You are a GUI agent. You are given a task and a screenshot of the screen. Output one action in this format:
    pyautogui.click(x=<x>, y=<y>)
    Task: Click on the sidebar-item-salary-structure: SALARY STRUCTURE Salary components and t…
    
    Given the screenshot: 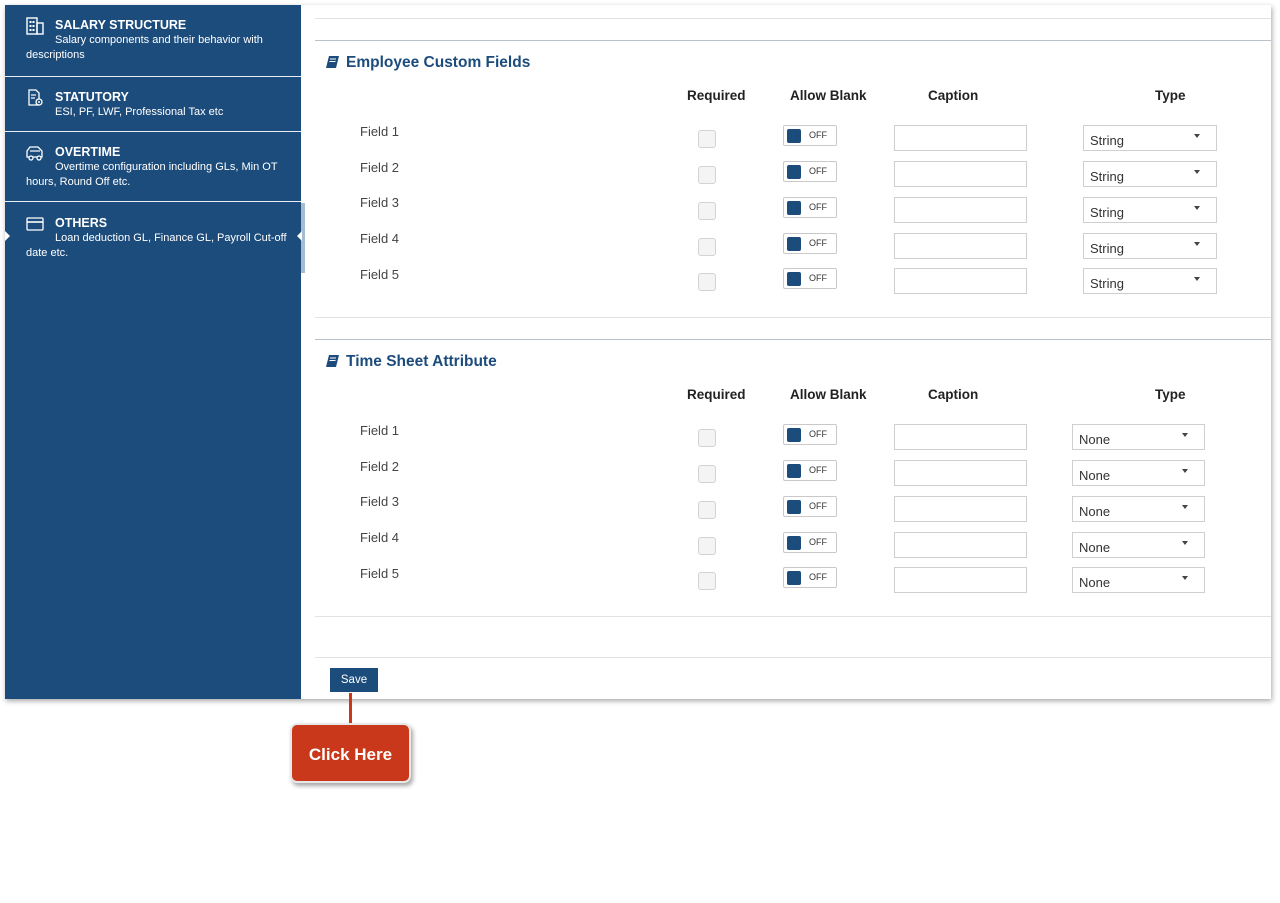 What is the action you would take?
    pyautogui.click(x=153, y=41)
    